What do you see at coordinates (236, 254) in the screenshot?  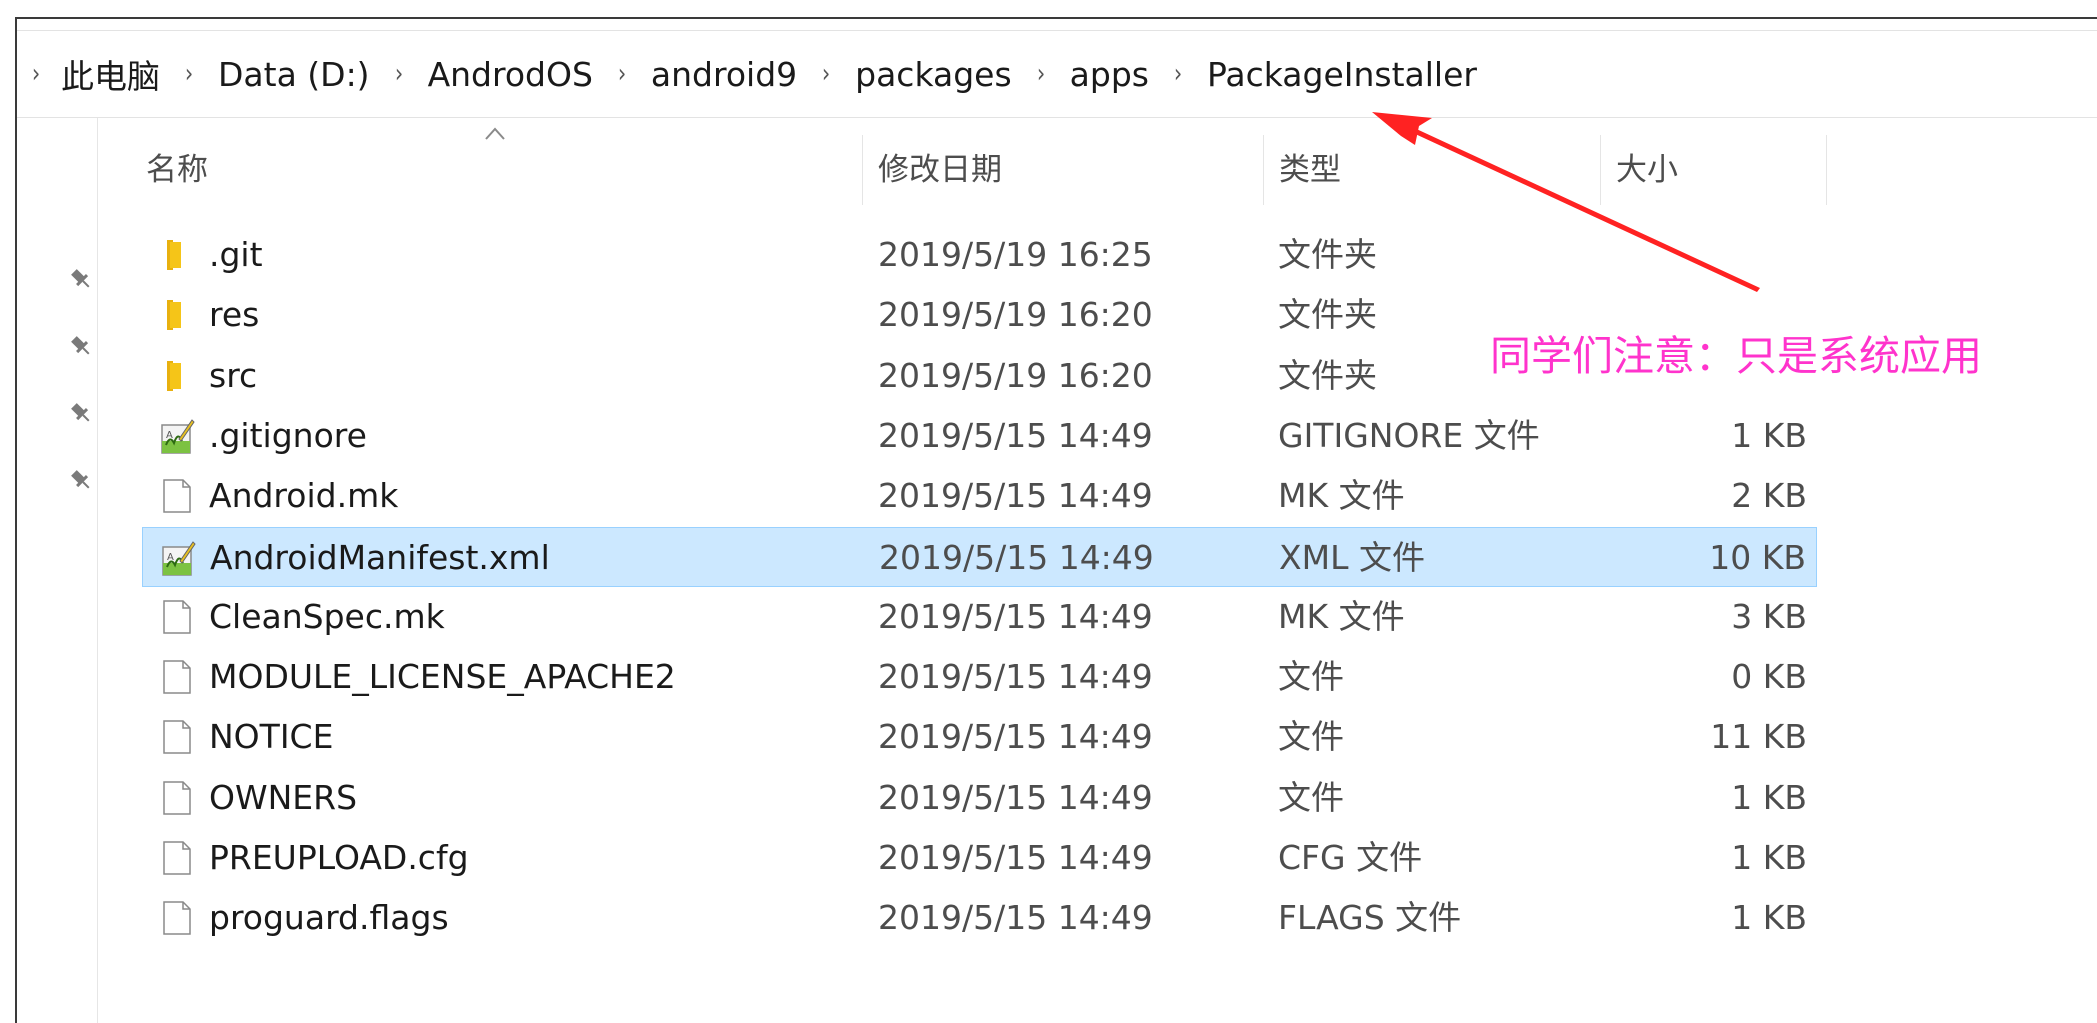 I see `file-name: .git` at bounding box center [236, 254].